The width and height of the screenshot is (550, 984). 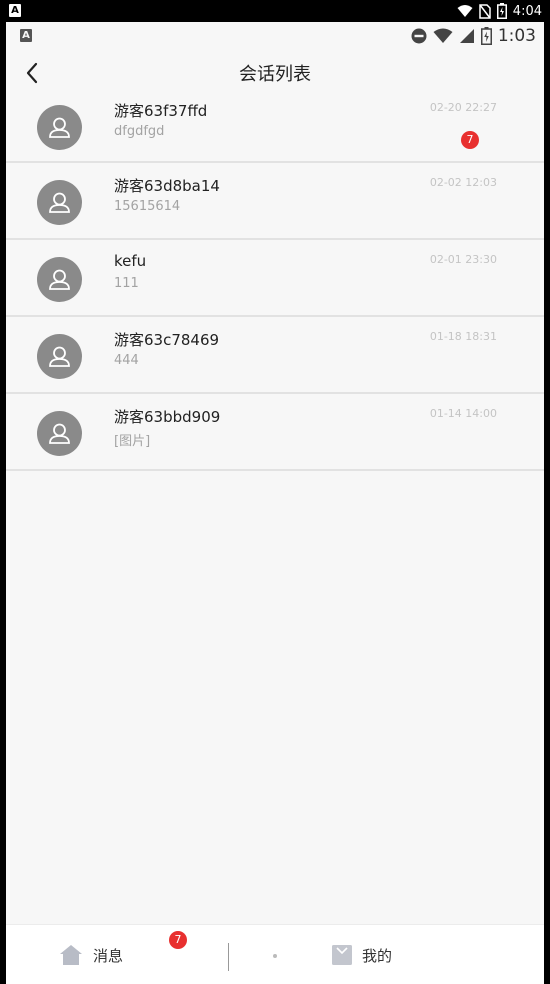 What do you see at coordinates (91, 954) in the screenshot?
I see `tab-messages: 消息` at bounding box center [91, 954].